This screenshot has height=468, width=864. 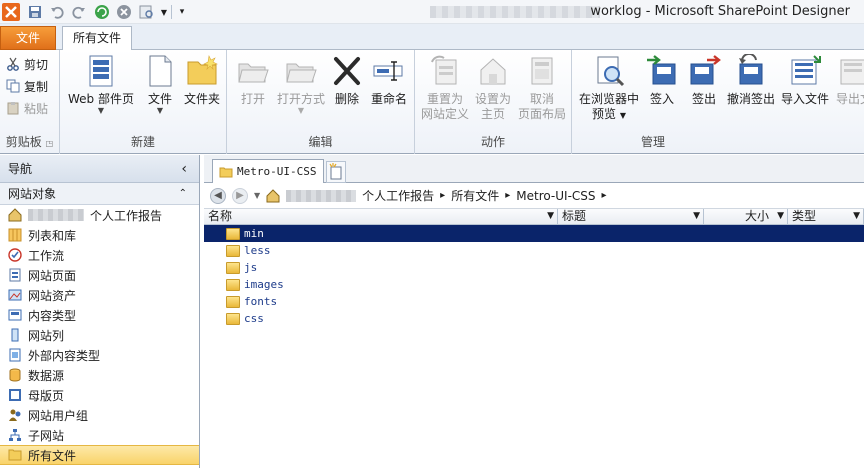 What do you see at coordinates (475, 195) in the screenshot?
I see `breadcrumb-all-files: 所有文件` at bounding box center [475, 195].